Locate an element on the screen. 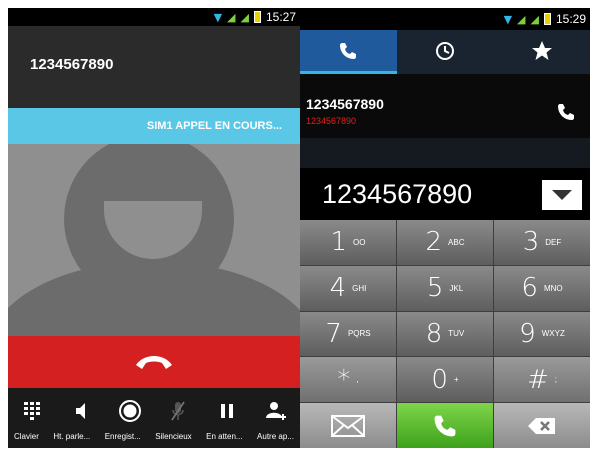 This screenshot has width=590, height=449. speaker-button is located at coordinates (81, 411).